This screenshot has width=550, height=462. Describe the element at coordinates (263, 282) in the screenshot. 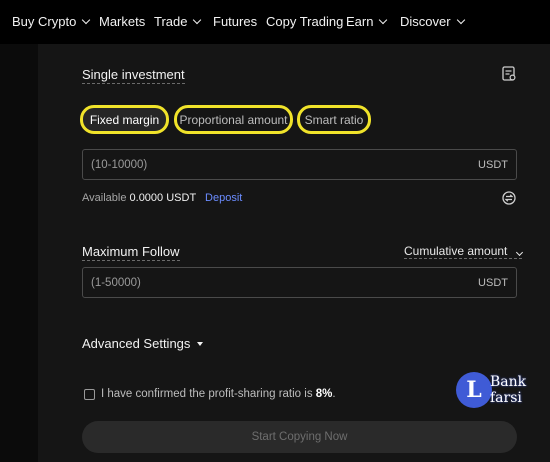

I see `maximum-follow-input` at that location.